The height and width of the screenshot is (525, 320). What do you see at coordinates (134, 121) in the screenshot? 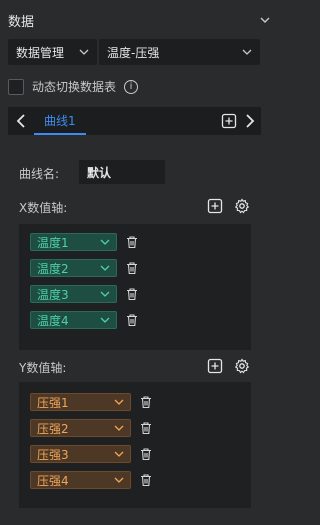
I see `curve-tabbar: 曲线1` at bounding box center [134, 121].